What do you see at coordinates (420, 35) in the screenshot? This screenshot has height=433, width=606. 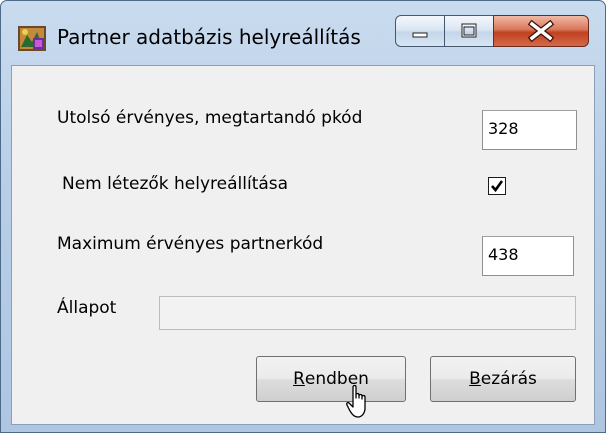 I see `minimize-icon` at bounding box center [420, 35].